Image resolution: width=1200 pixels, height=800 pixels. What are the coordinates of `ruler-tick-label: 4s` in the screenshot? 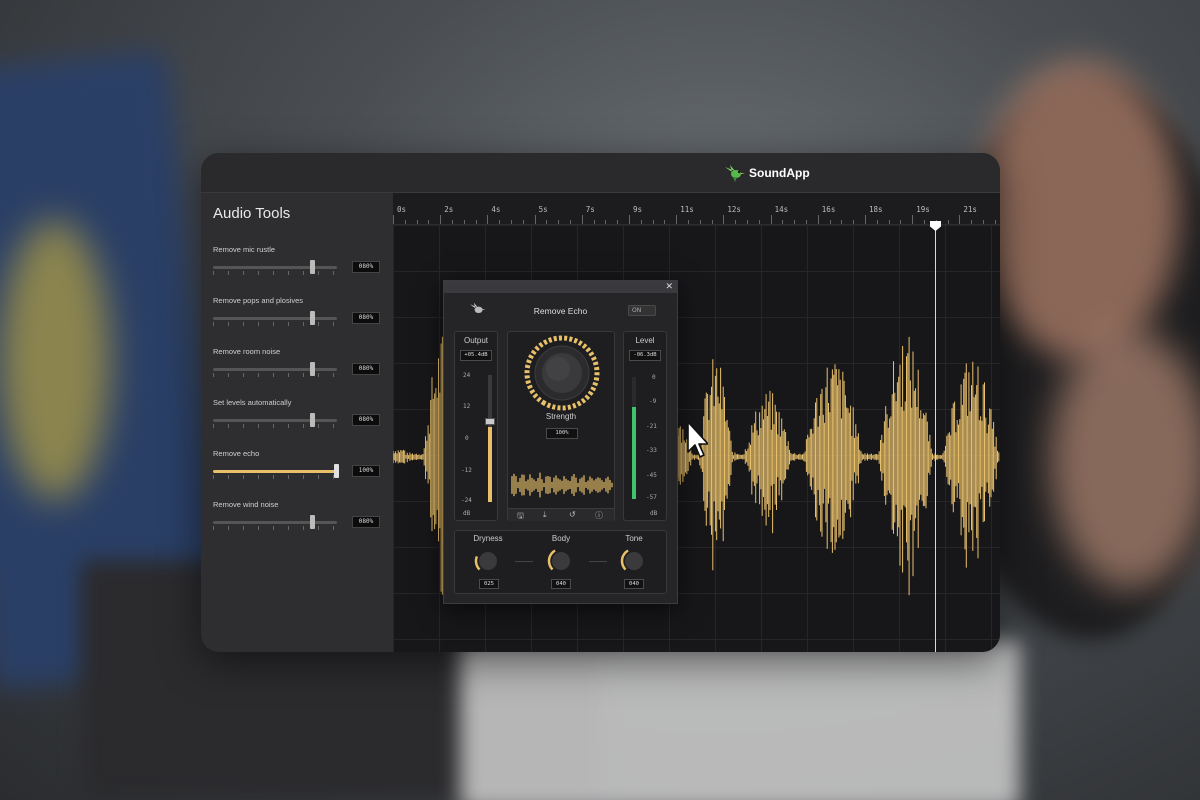 It's located at (496, 209).